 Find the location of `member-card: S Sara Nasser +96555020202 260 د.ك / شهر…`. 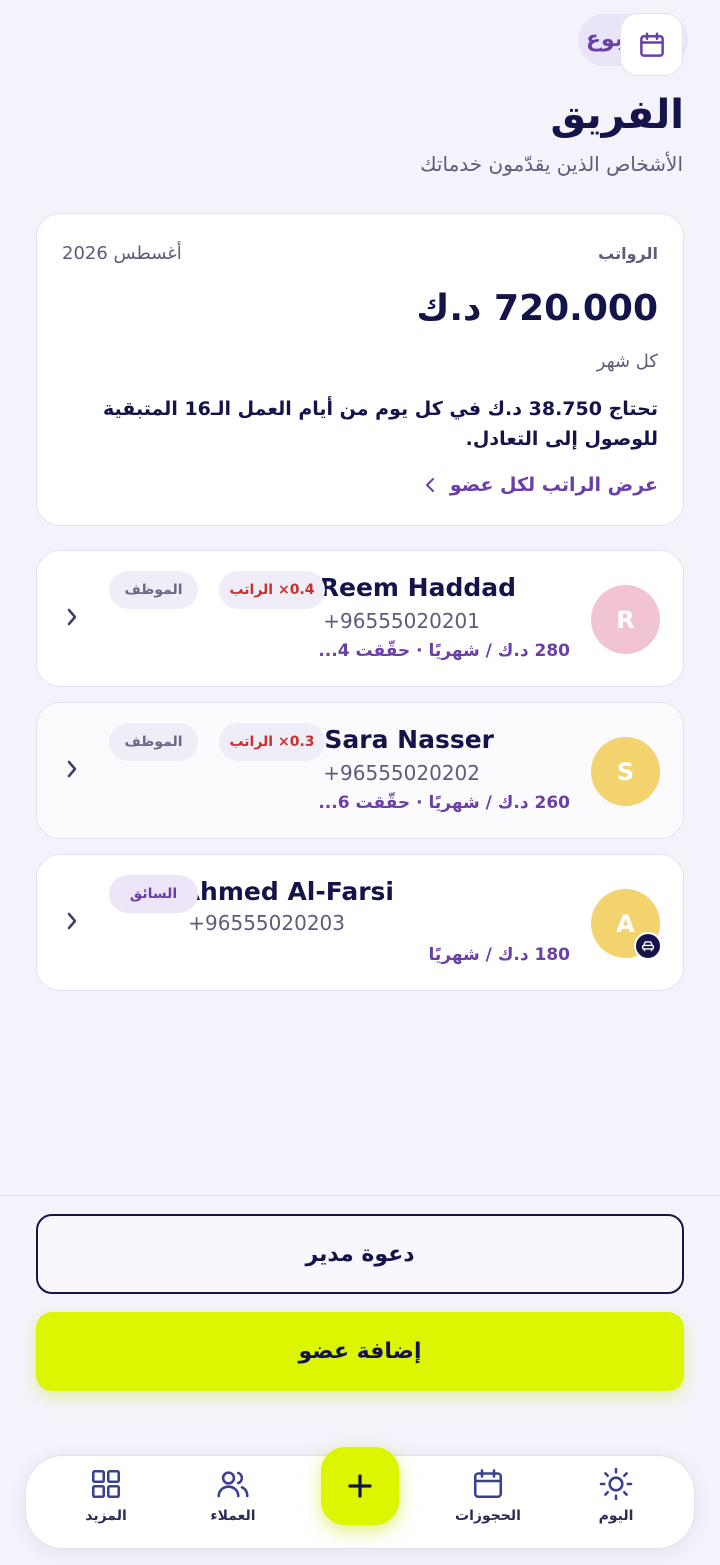

member-card: S Sara Nasser +96555020202 260 د.ك / شهر… is located at coordinates (360, 770).